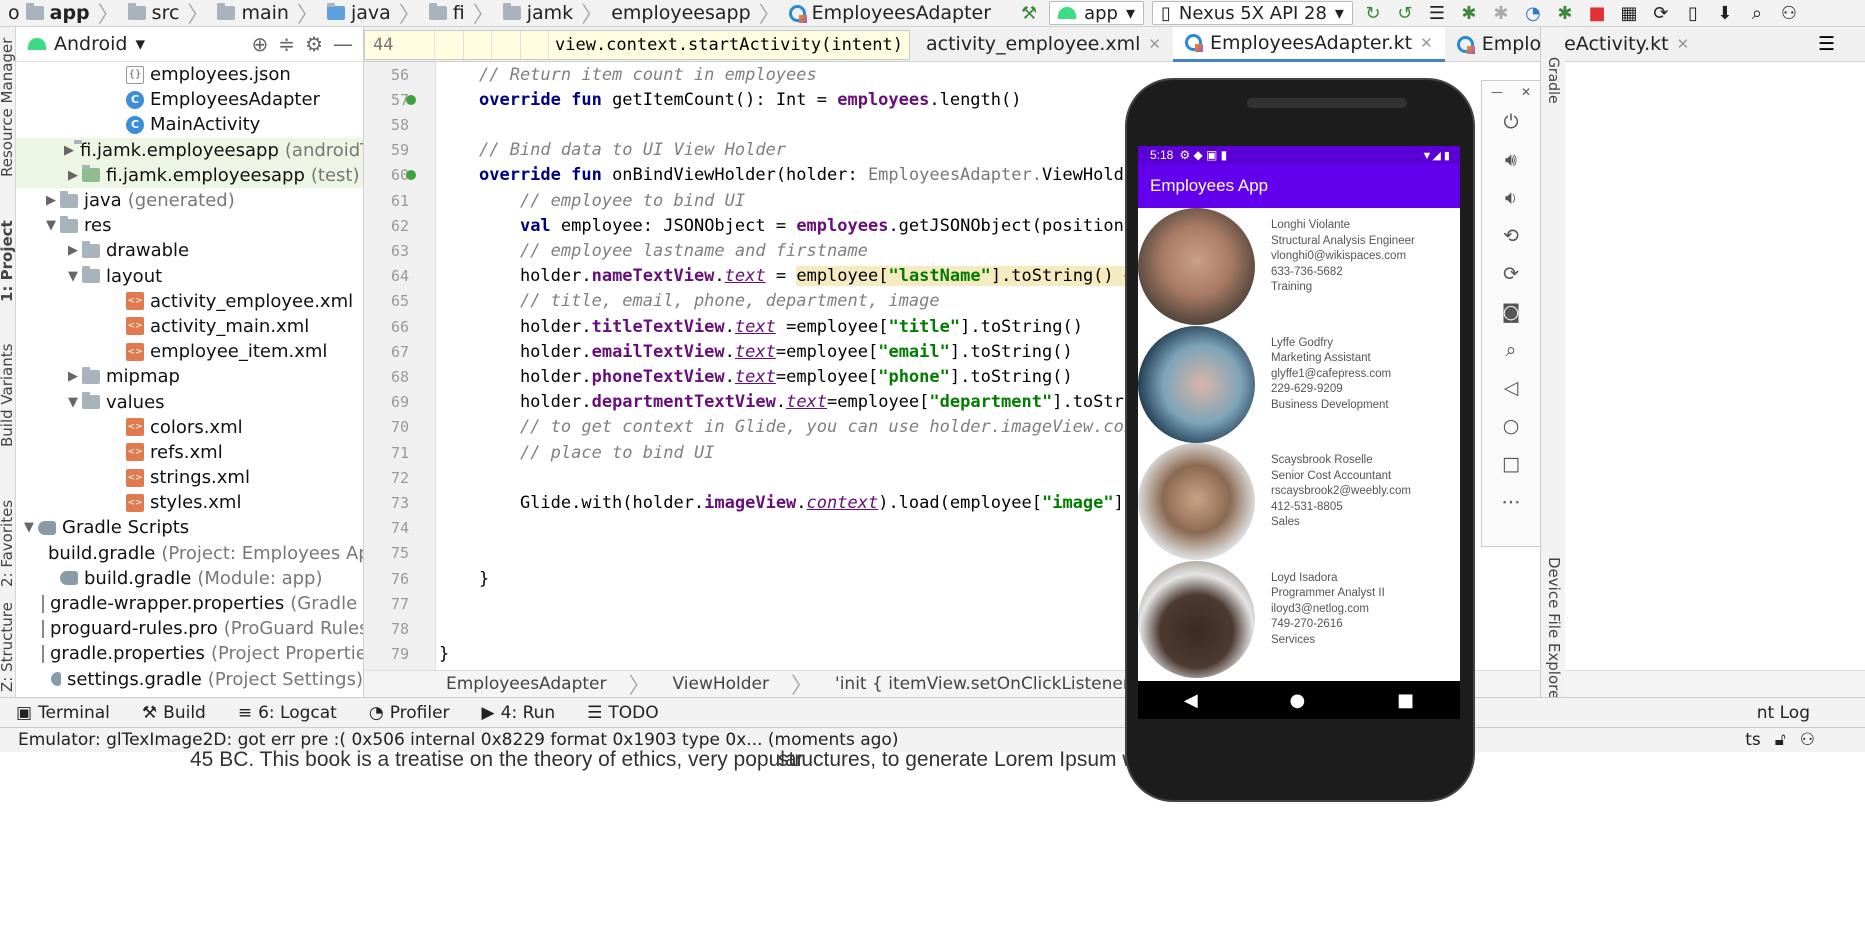 This screenshot has height=928, width=1865. Describe the element at coordinates (189, 74) in the screenshot. I see `tree-item: {} employees.json` at that location.